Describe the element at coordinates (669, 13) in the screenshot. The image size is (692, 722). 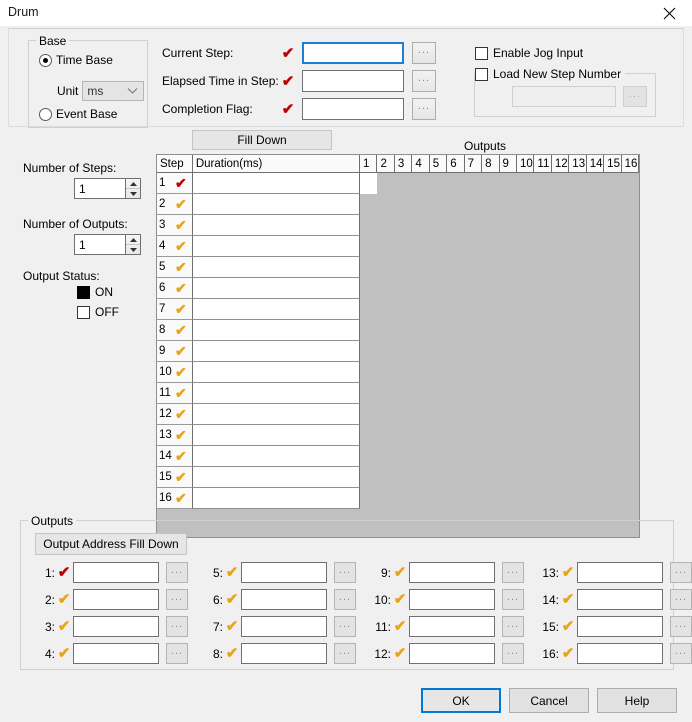
I see `close-button` at that location.